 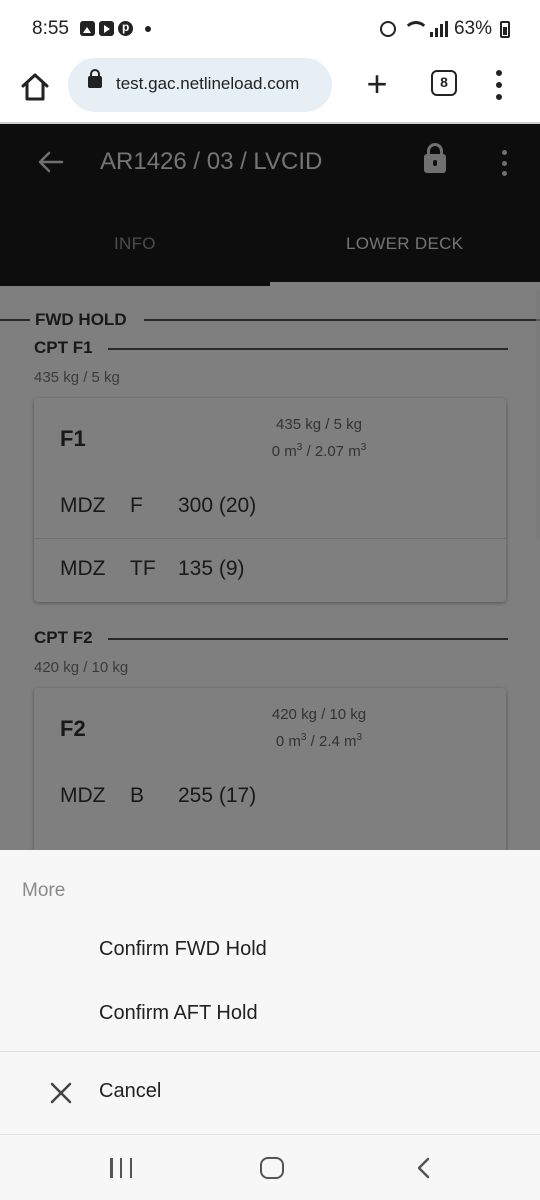 I want to click on system-nav-bar, so click(x=270, y=1167).